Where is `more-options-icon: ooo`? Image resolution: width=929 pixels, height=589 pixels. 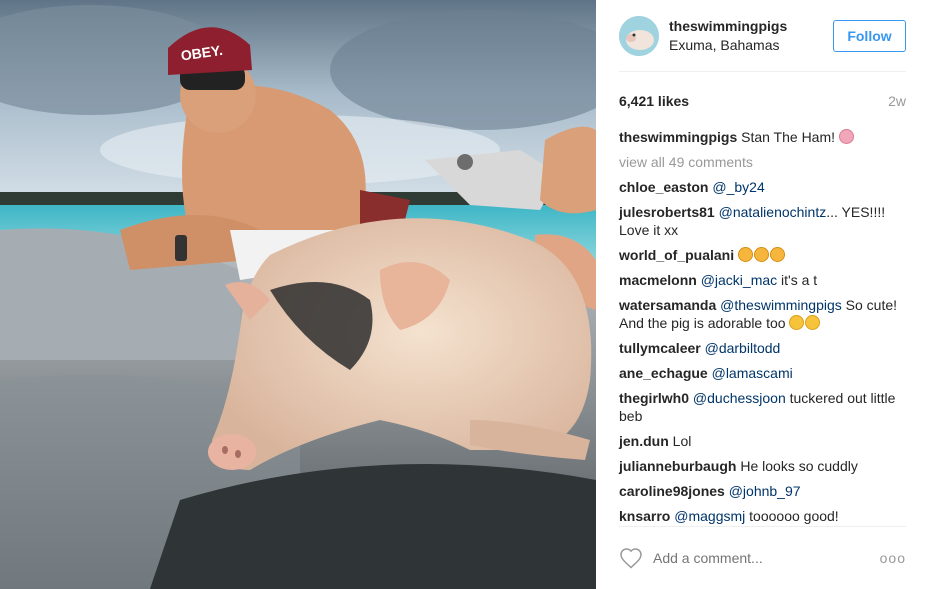 more-options-icon: ooo is located at coordinates (893, 558).